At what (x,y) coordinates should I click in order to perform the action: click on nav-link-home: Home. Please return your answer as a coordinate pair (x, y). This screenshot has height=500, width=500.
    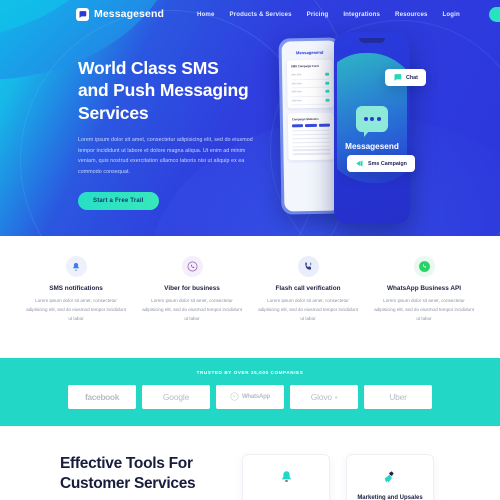
    Looking at the image, I should click on (206, 14).